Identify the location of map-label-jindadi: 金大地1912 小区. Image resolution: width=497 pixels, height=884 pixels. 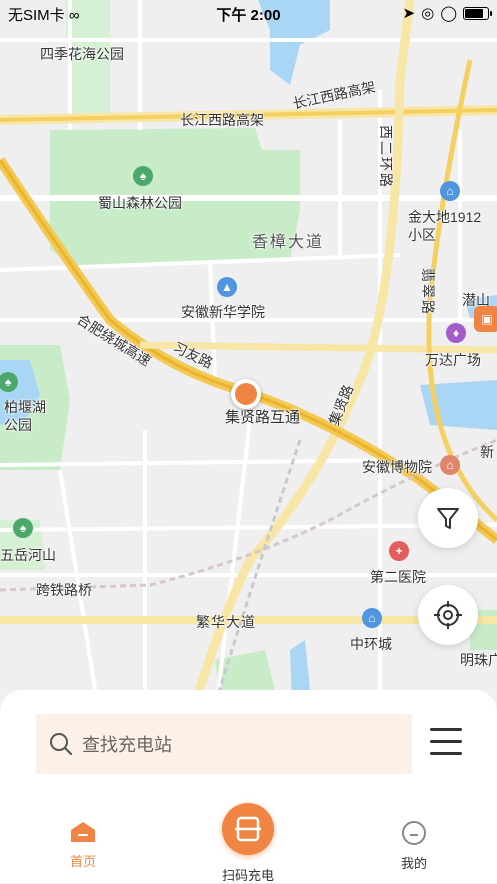
(445, 226).